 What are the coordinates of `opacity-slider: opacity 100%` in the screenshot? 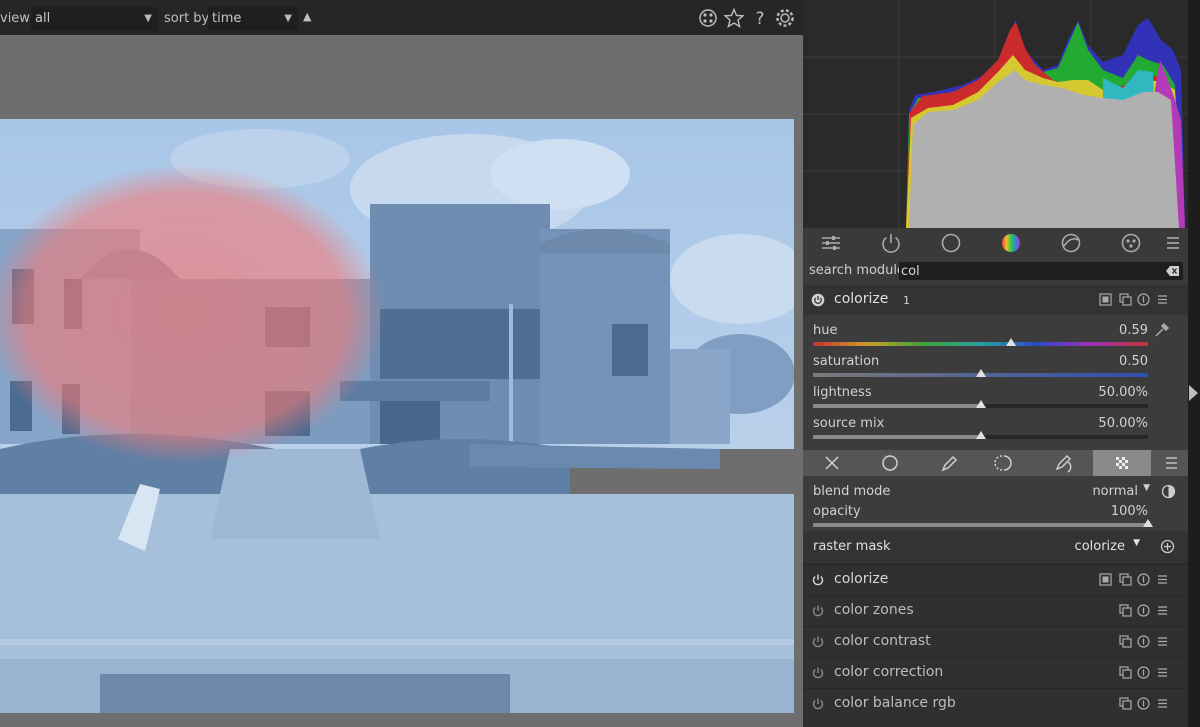 It's located at (983, 514).